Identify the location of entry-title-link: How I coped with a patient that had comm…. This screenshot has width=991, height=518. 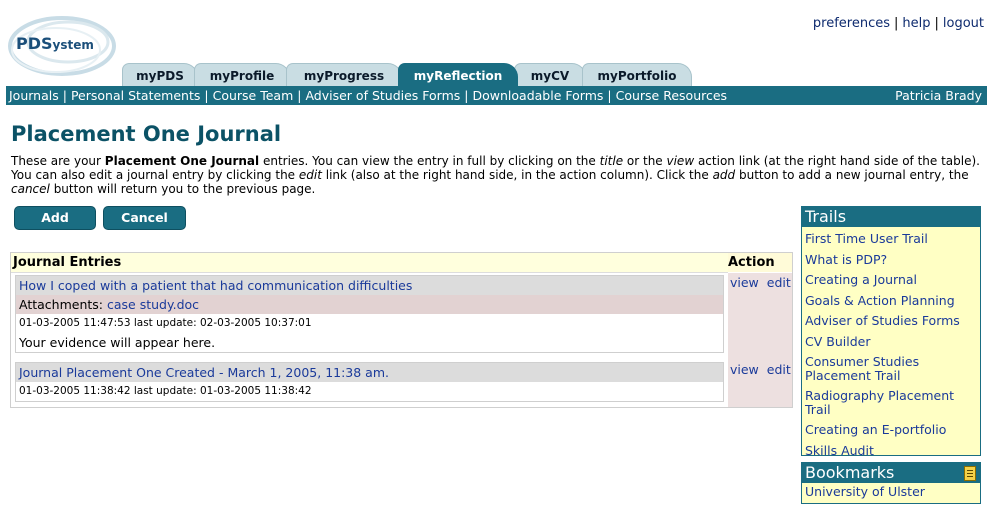
(369, 285).